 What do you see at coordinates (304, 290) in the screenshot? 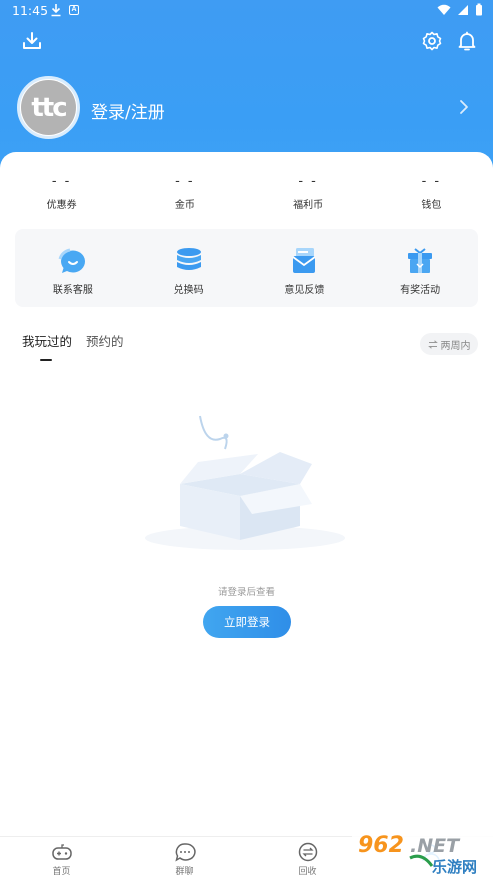
I see `tool-label: 意见反馈` at bounding box center [304, 290].